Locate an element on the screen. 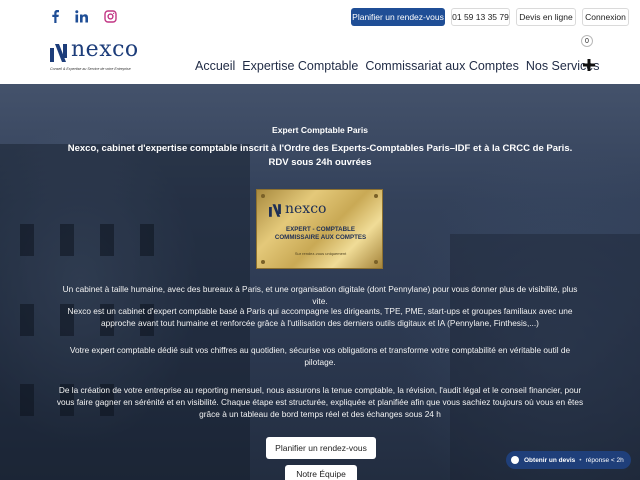  login-button: Connexion is located at coordinates (605, 17).